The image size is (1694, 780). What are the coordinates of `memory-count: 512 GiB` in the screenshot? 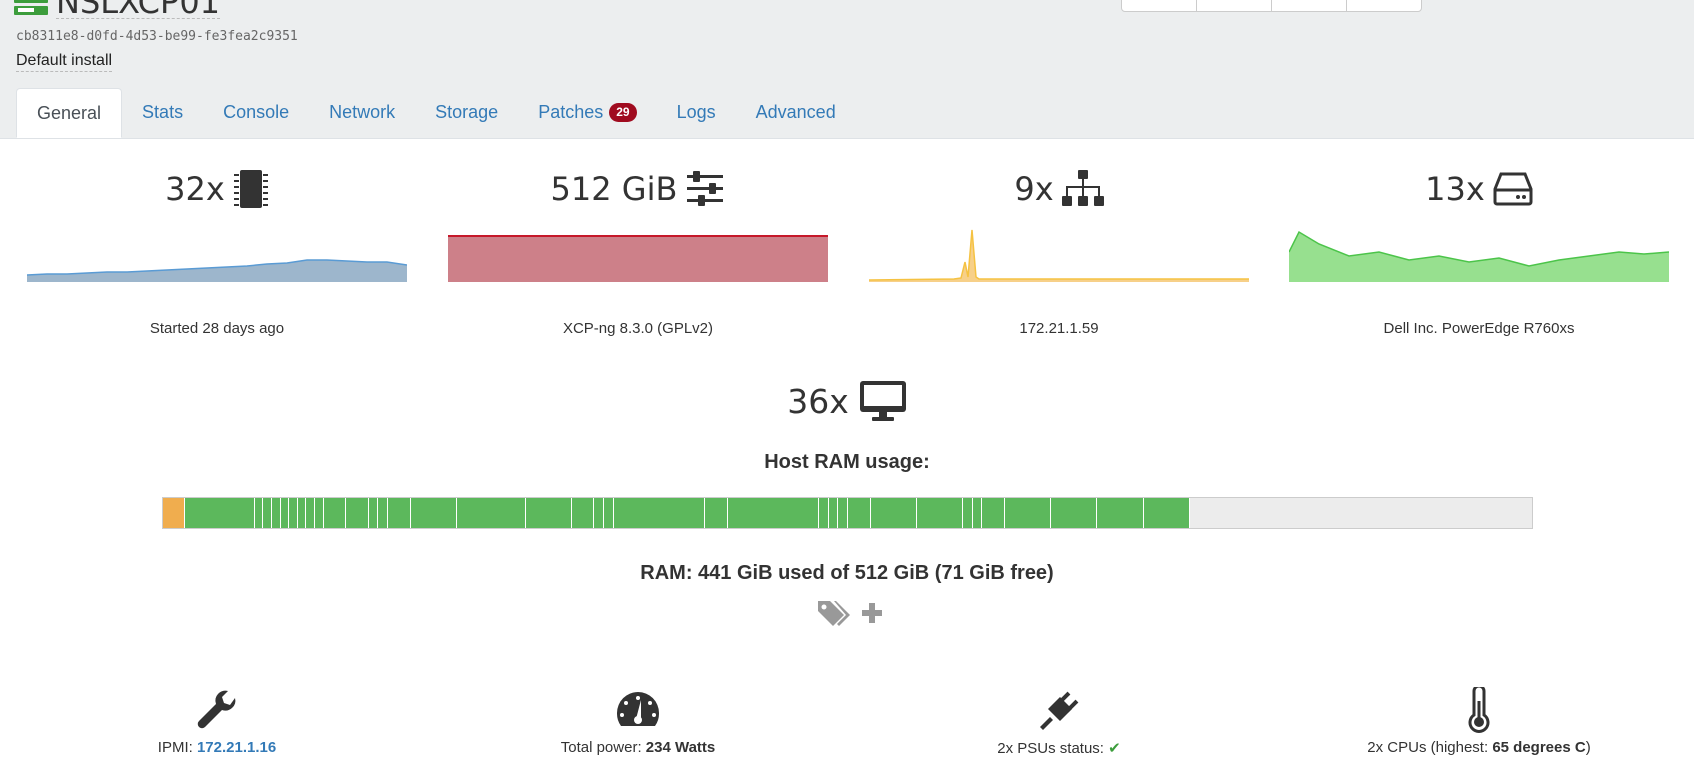 It's located at (614, 189).